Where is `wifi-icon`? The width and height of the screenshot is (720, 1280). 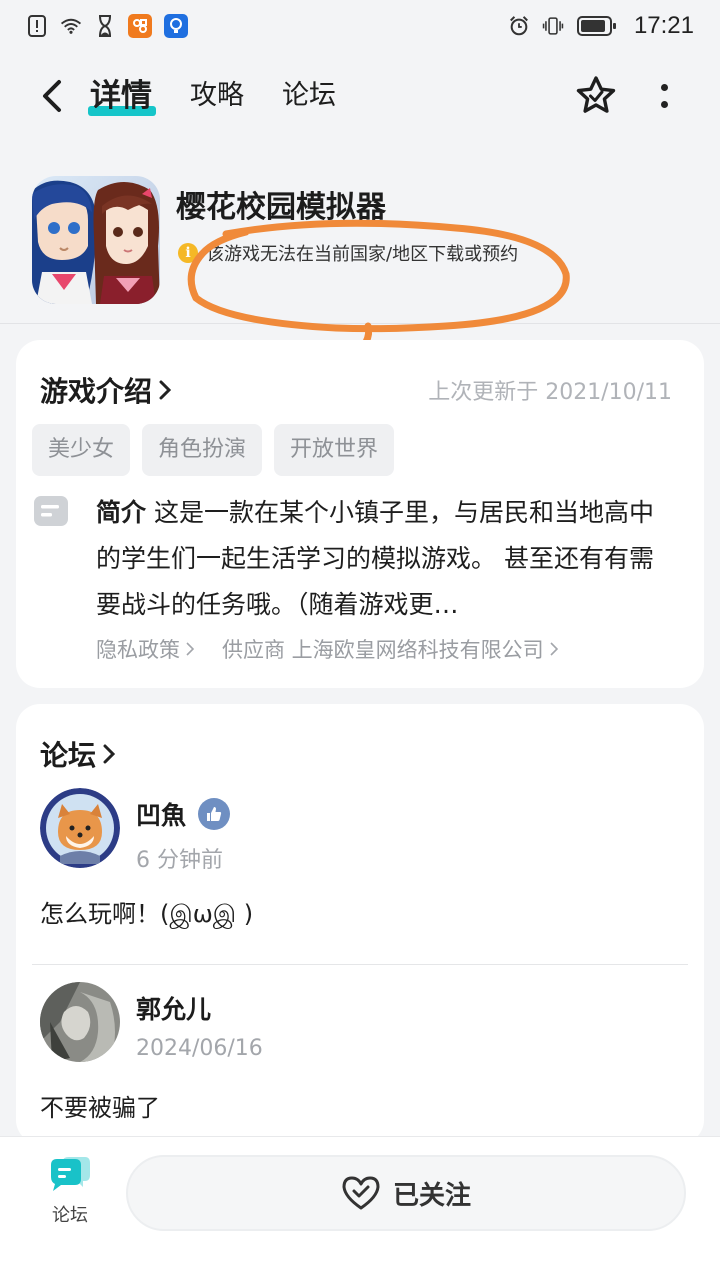
wifi-icon is located at coordinates (71, 26).